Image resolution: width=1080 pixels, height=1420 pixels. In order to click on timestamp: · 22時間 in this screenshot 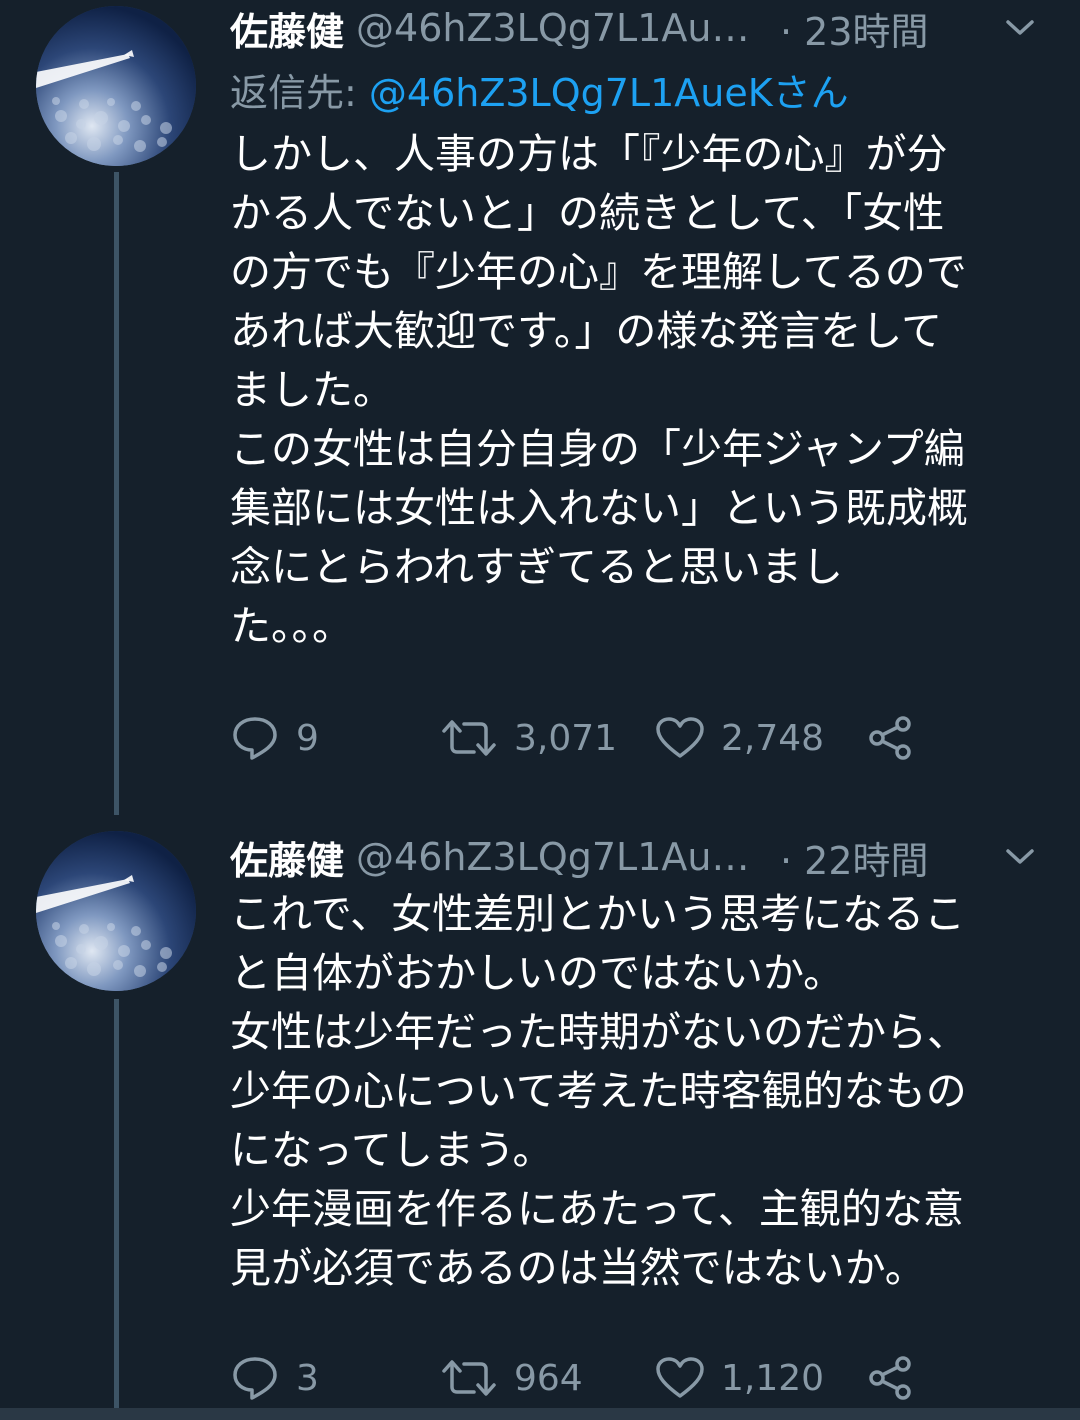, I will do `click(854, 857)`.